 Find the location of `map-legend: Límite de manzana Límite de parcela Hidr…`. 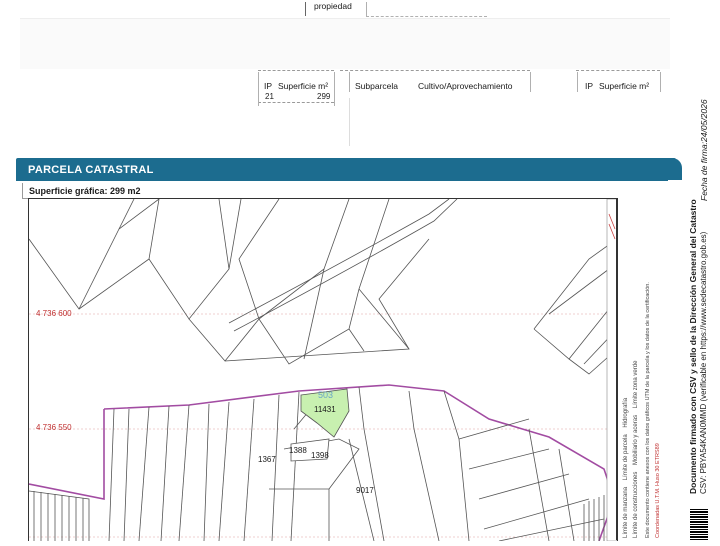

map-legend: Límite de manzana Límite de parcela Hidr… is located at coordinates (642, 369).